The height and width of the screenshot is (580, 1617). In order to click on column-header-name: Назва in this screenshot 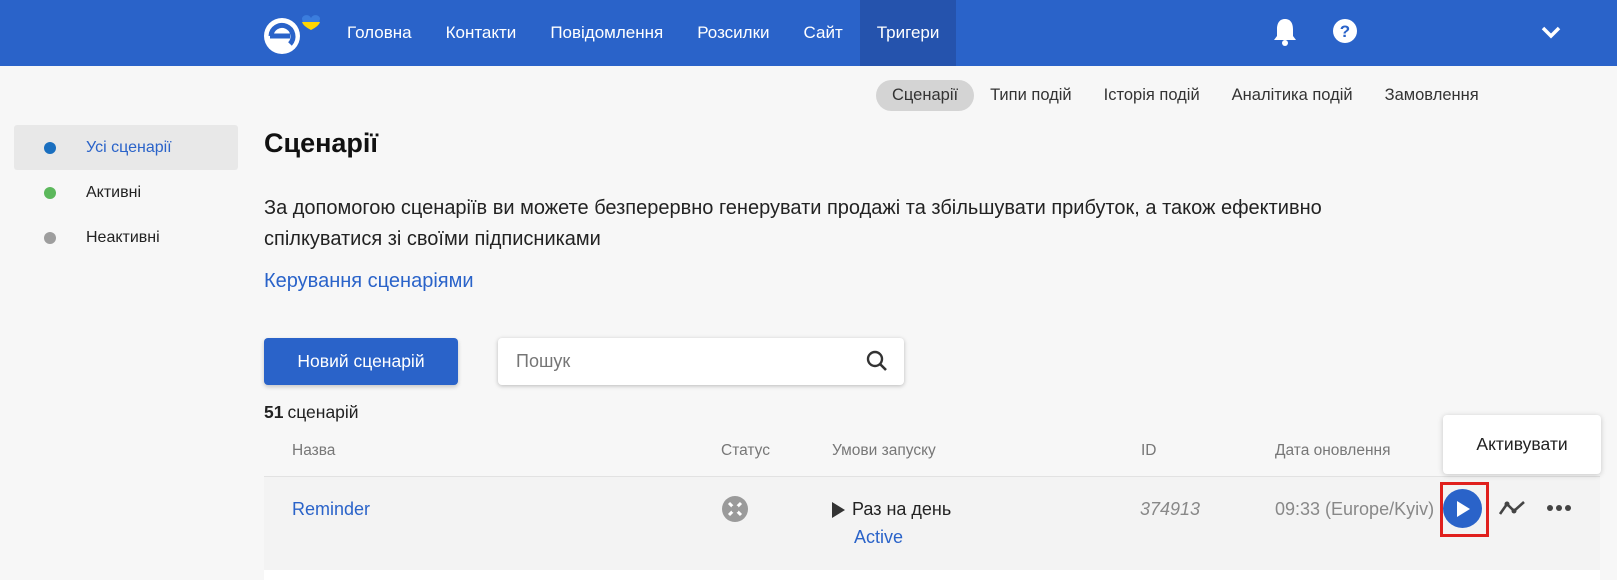, I will do `click(314, 450)`.